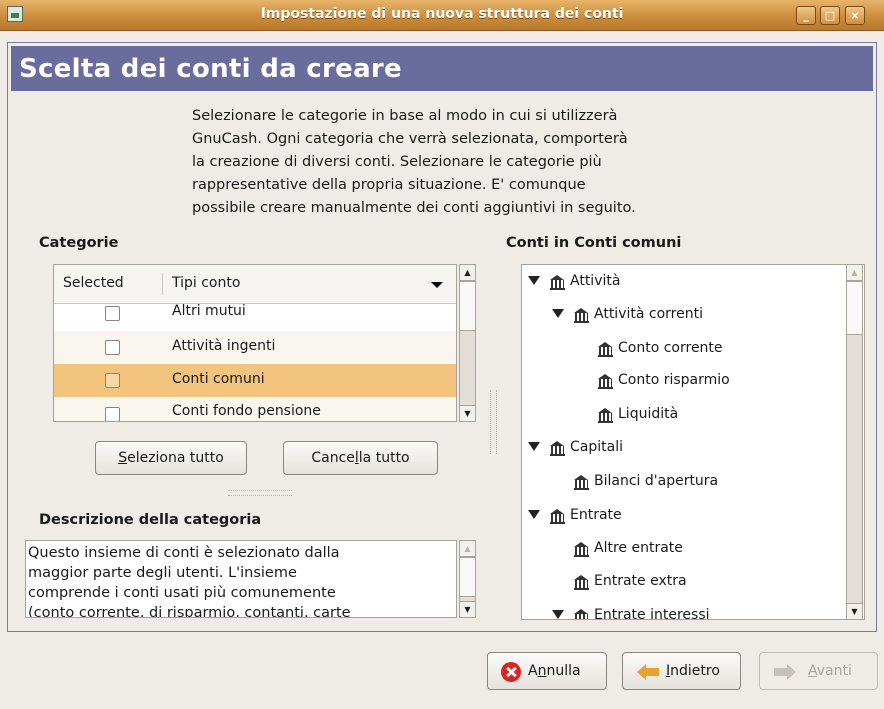 The image size is (884, 709). I want to click on account-row: Capitali, so click(682, 449).